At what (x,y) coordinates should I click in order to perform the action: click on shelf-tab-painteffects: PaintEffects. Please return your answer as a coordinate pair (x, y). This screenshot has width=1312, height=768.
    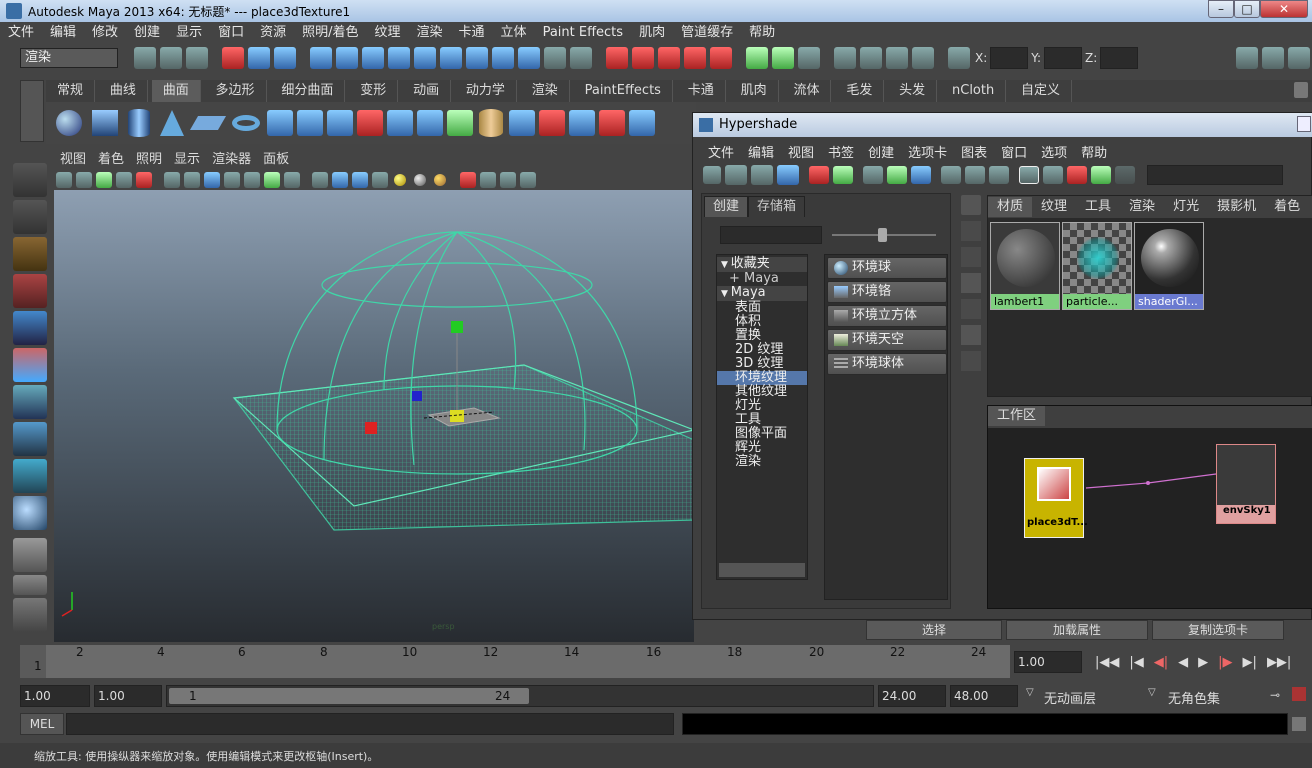
    Looking at the image, I should click on (623, 91).